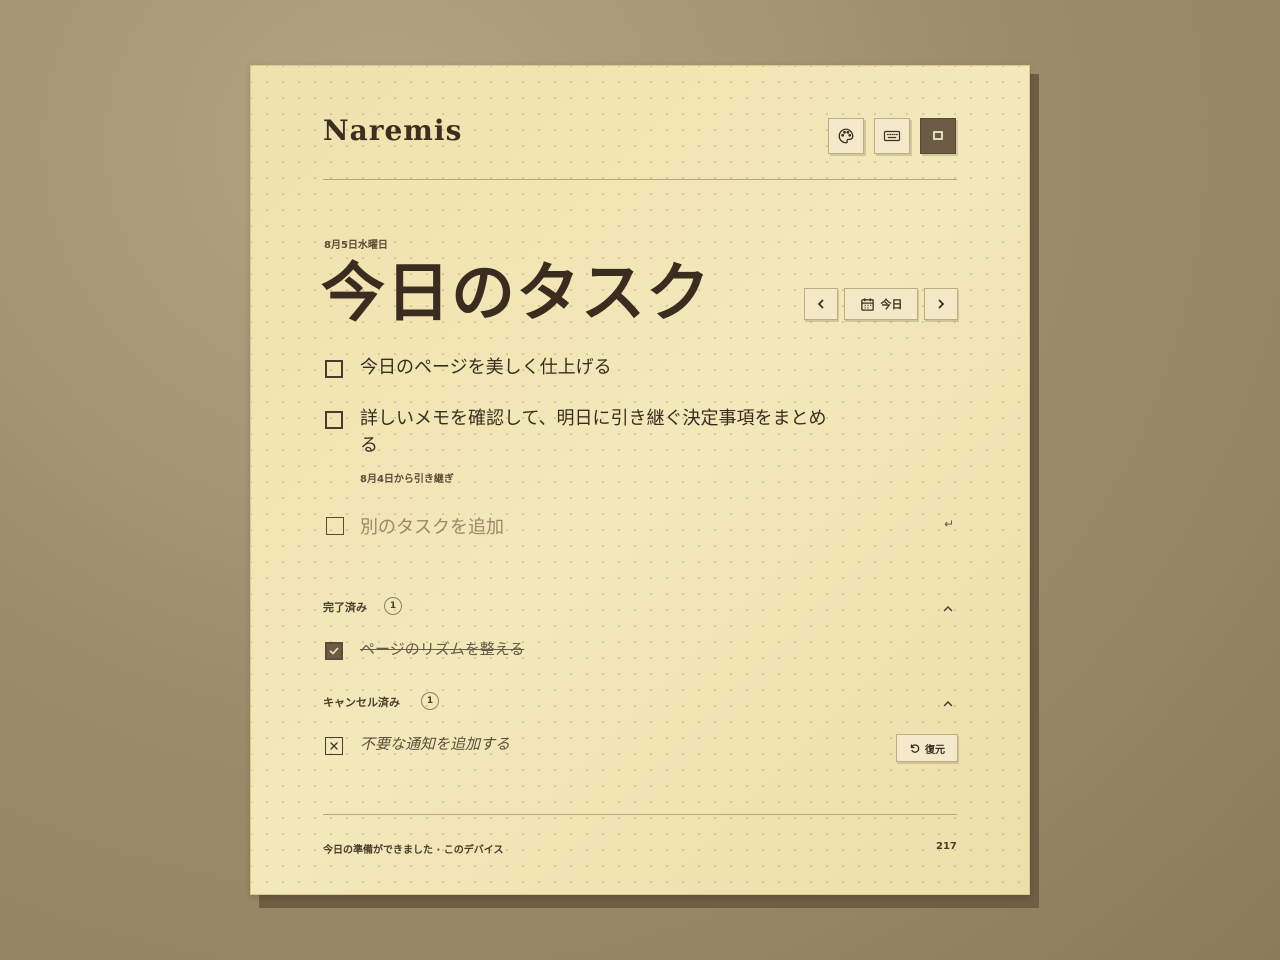 The height and width of the screenshot is (960, 1280). What do you see at coordinates (946, 846) in the screenshot?
I see `footer-count: 217` at bounding box center [946, 846].